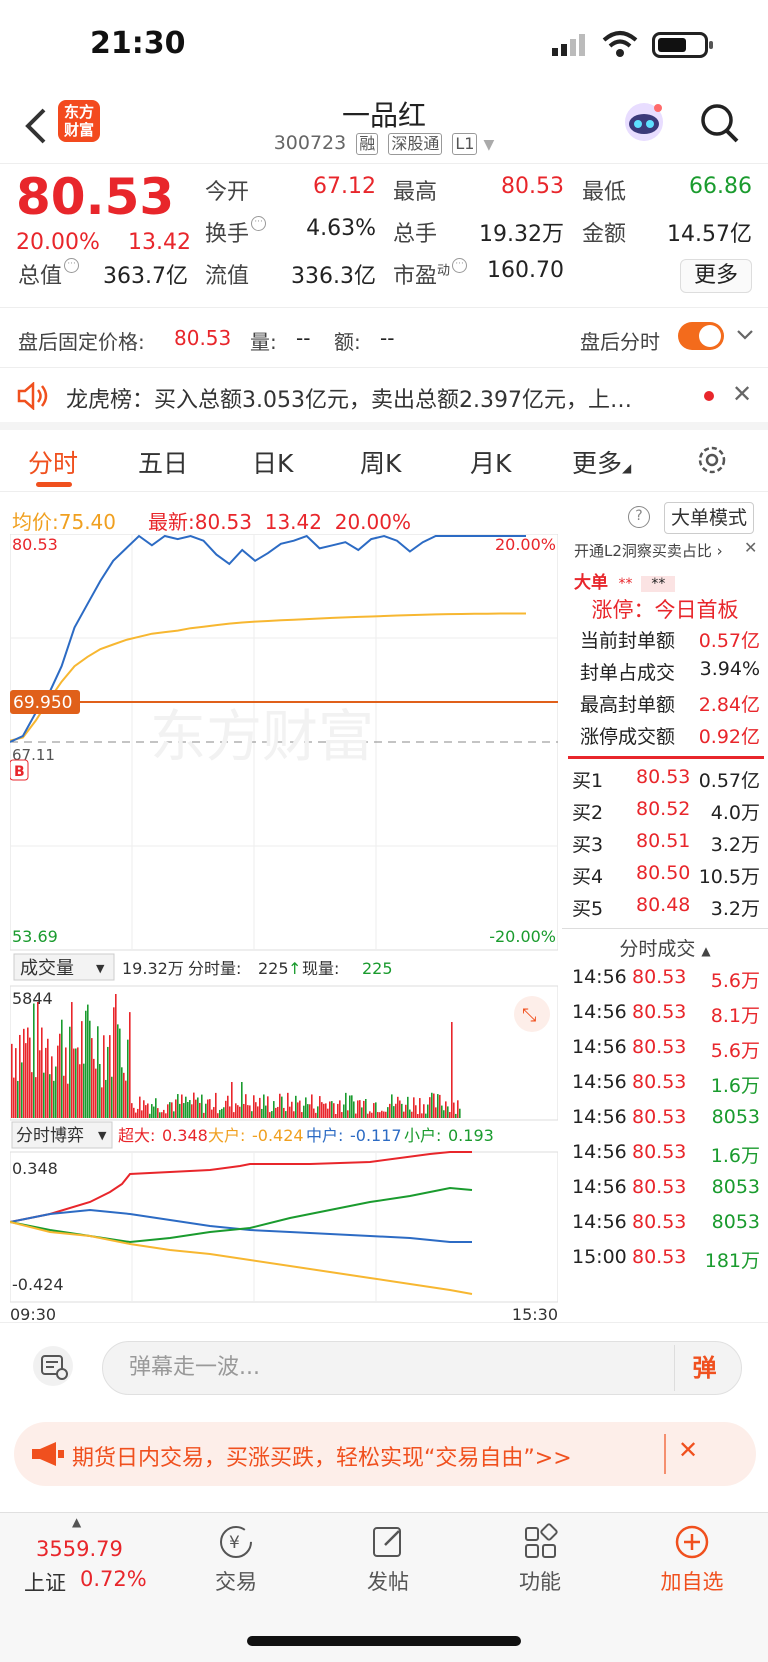 Image resolution: width=768 pixels, height=1662 pixels. What do you see at coordinates (665, 878) in the screenshot?
I see `order-book-row: 买4 80.50 10.5万` at bounding box center [665, 878].